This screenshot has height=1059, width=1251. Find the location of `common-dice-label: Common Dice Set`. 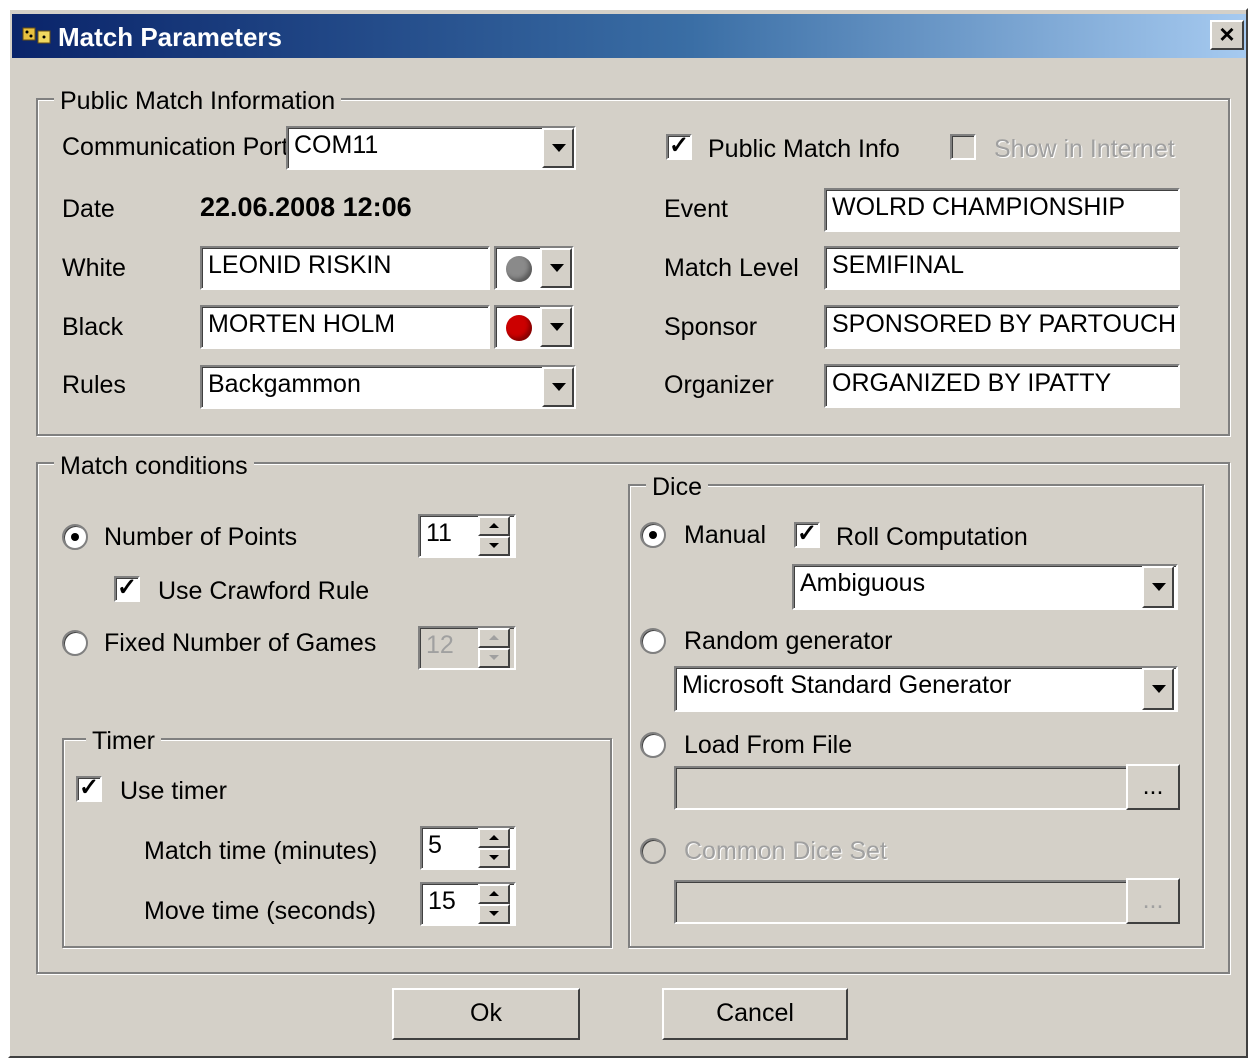

common-dice-label: Common Dice Set is located at coordinates (785, 851).